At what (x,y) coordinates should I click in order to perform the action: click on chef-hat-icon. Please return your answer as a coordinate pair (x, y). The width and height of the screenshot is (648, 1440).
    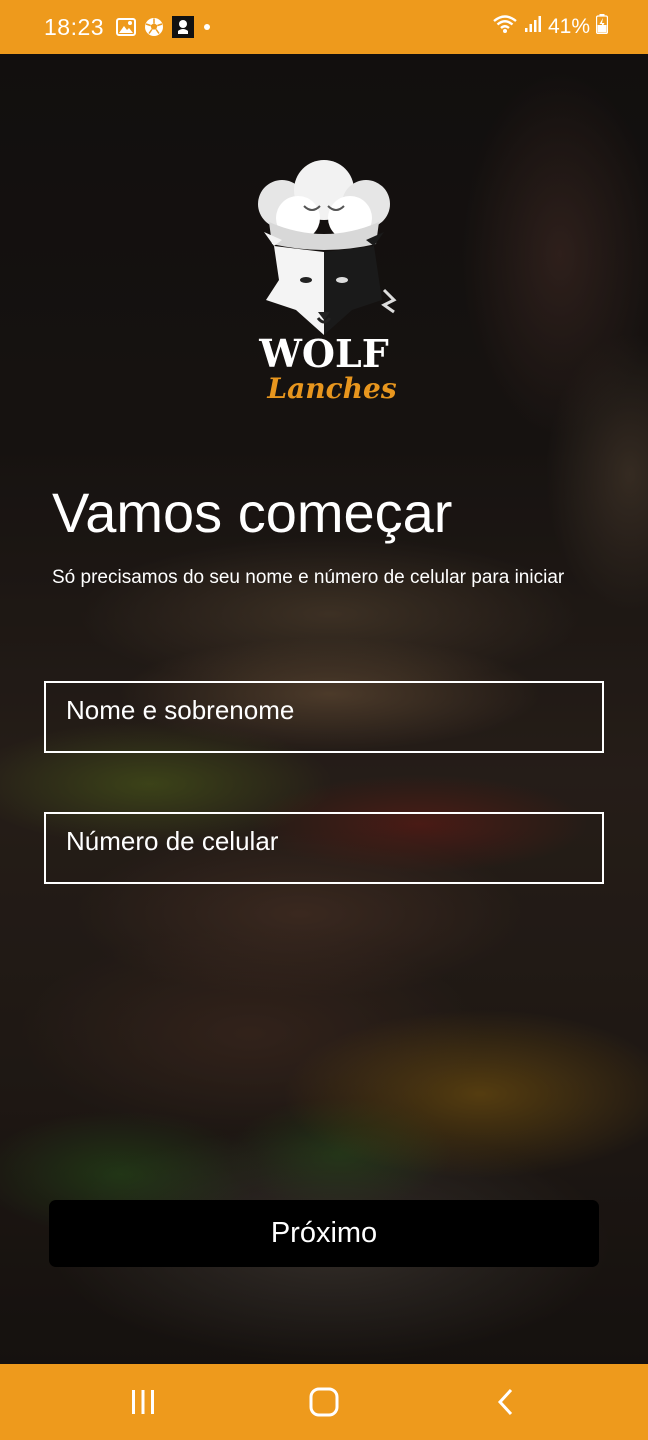
    Looking at the image, I should click on (324, 205).